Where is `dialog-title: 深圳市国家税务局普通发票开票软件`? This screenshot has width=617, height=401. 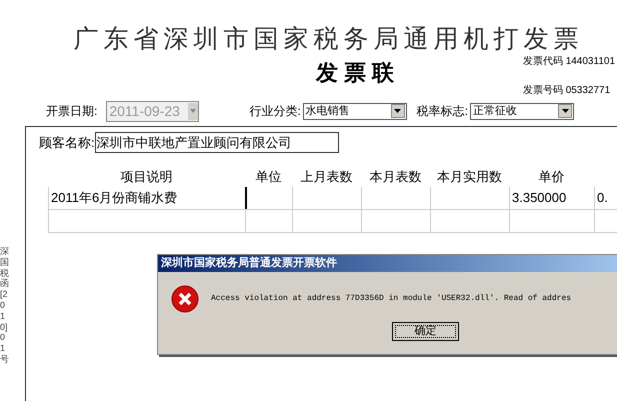
dialog-title: 深圳市国家税务局普通发票开票软件 is located at coordinates (249, 263).